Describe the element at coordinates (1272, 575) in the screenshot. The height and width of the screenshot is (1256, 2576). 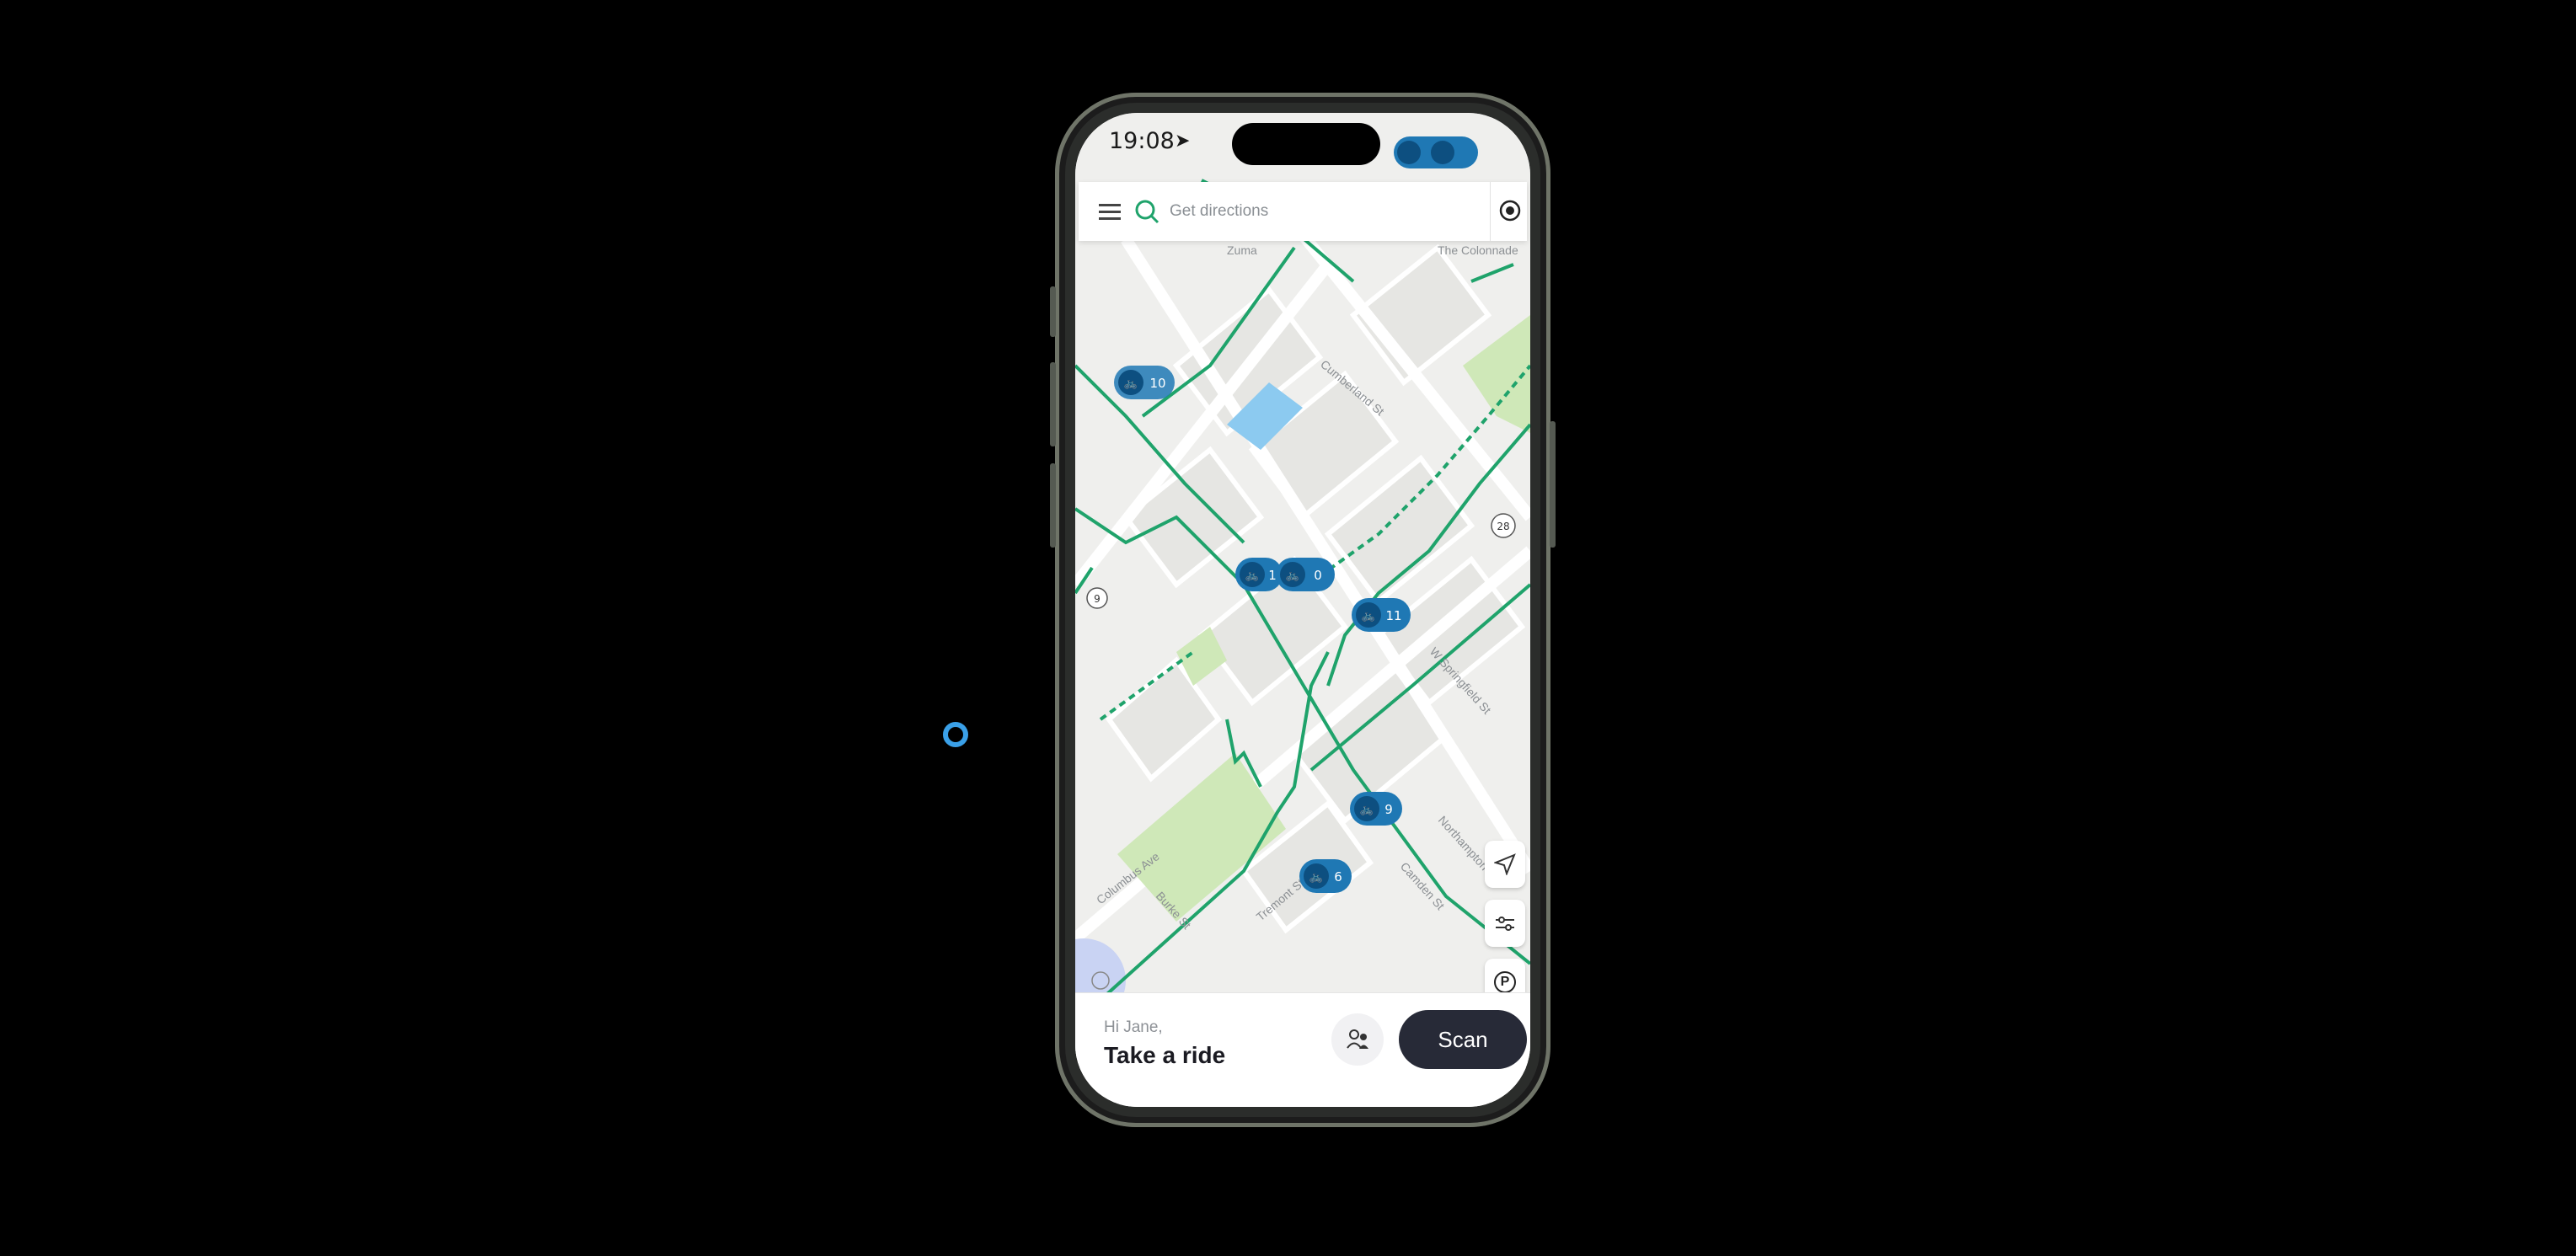
I see `station-count: 1` at that location.